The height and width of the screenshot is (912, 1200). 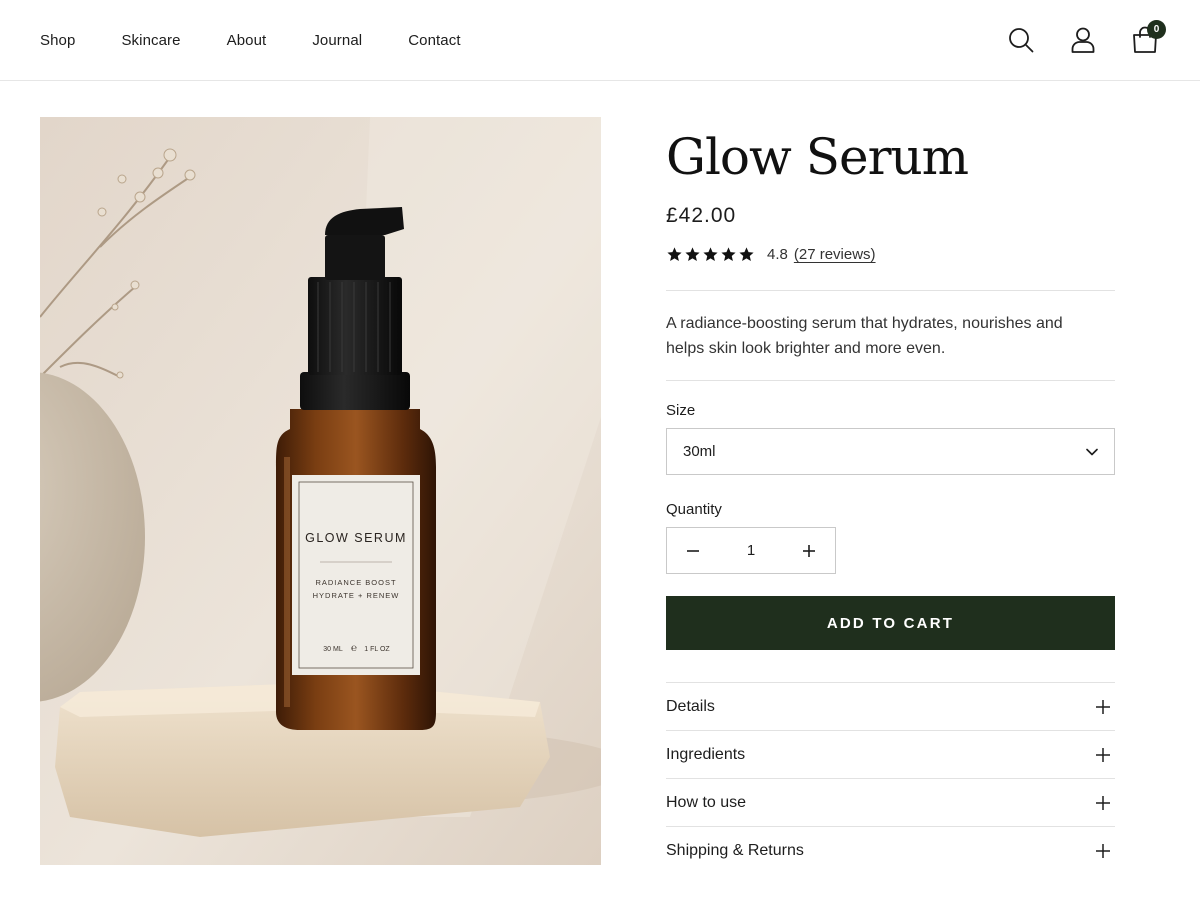 What do you see at coordinates (337, 40) in the screenshot?
I see `nav-journal: Journal` at bounding box center [337, 40].